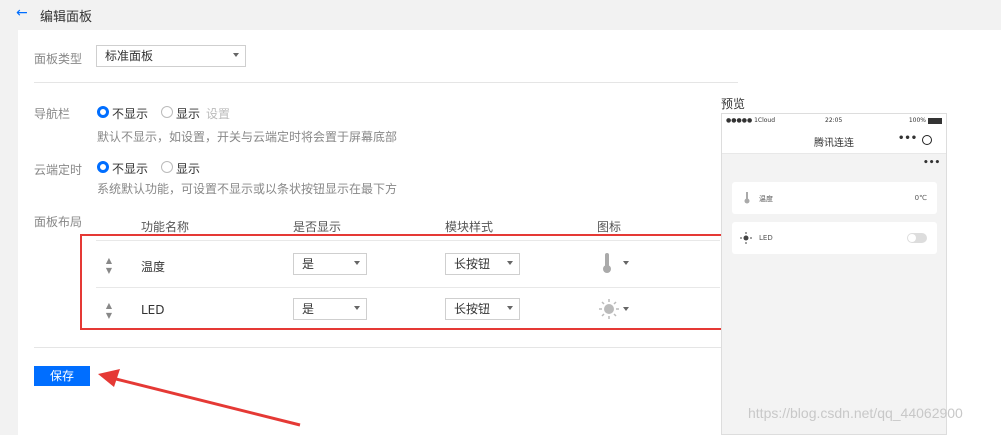 The width and height of the screenshot is (1001, 435). I want to click on back-arrow-icon: ←, so click(22, 13).